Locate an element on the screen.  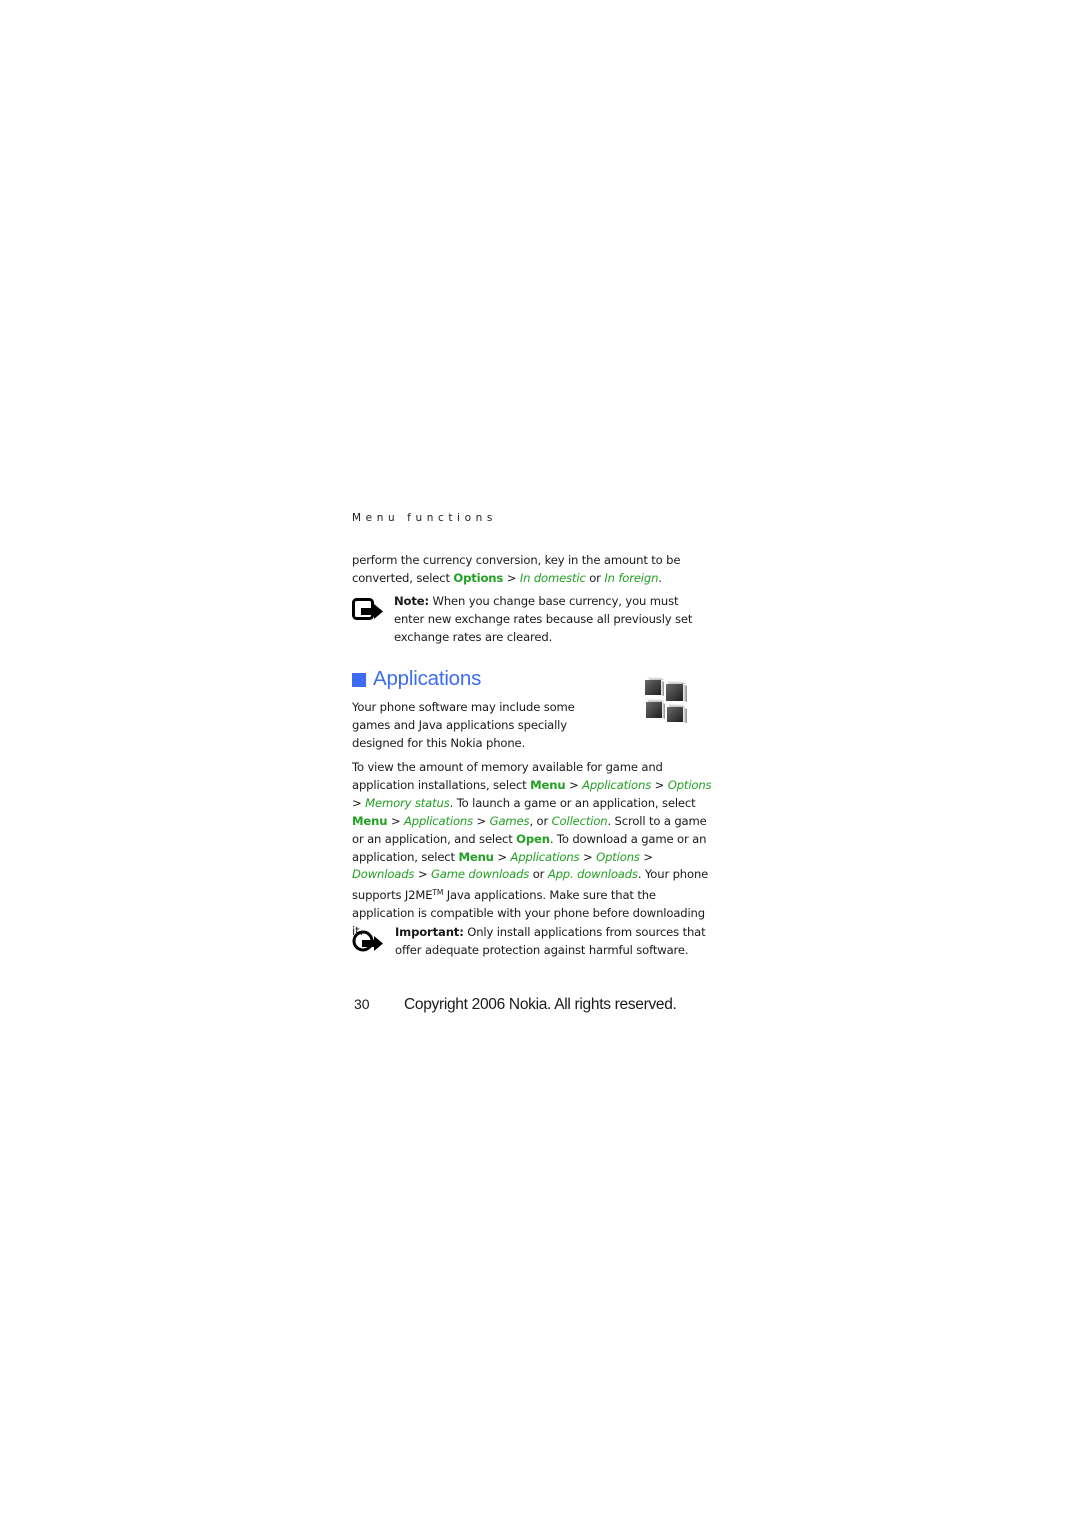
running-head: Menu functions is located at coordinates (424, 518).